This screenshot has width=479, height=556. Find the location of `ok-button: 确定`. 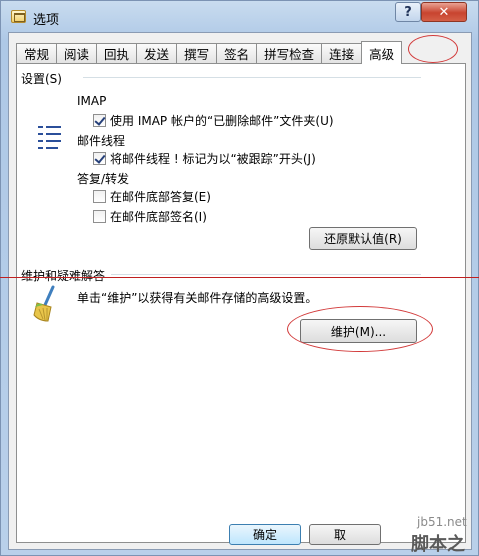

ok-button: 确定 is located at coordinates (265, 534).